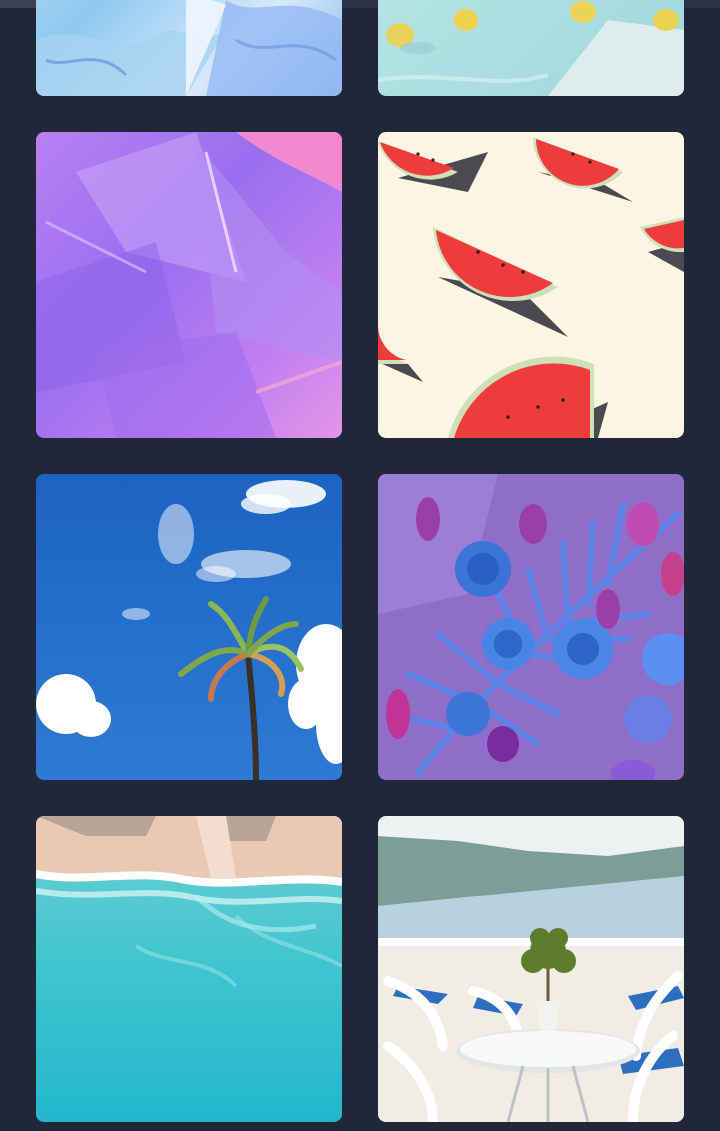 The width and height of the screenshot is (720, 1131). Describe the element at coordinates (531, 48) in the screenshot. I see `lemons-in-pool-image` at that location.